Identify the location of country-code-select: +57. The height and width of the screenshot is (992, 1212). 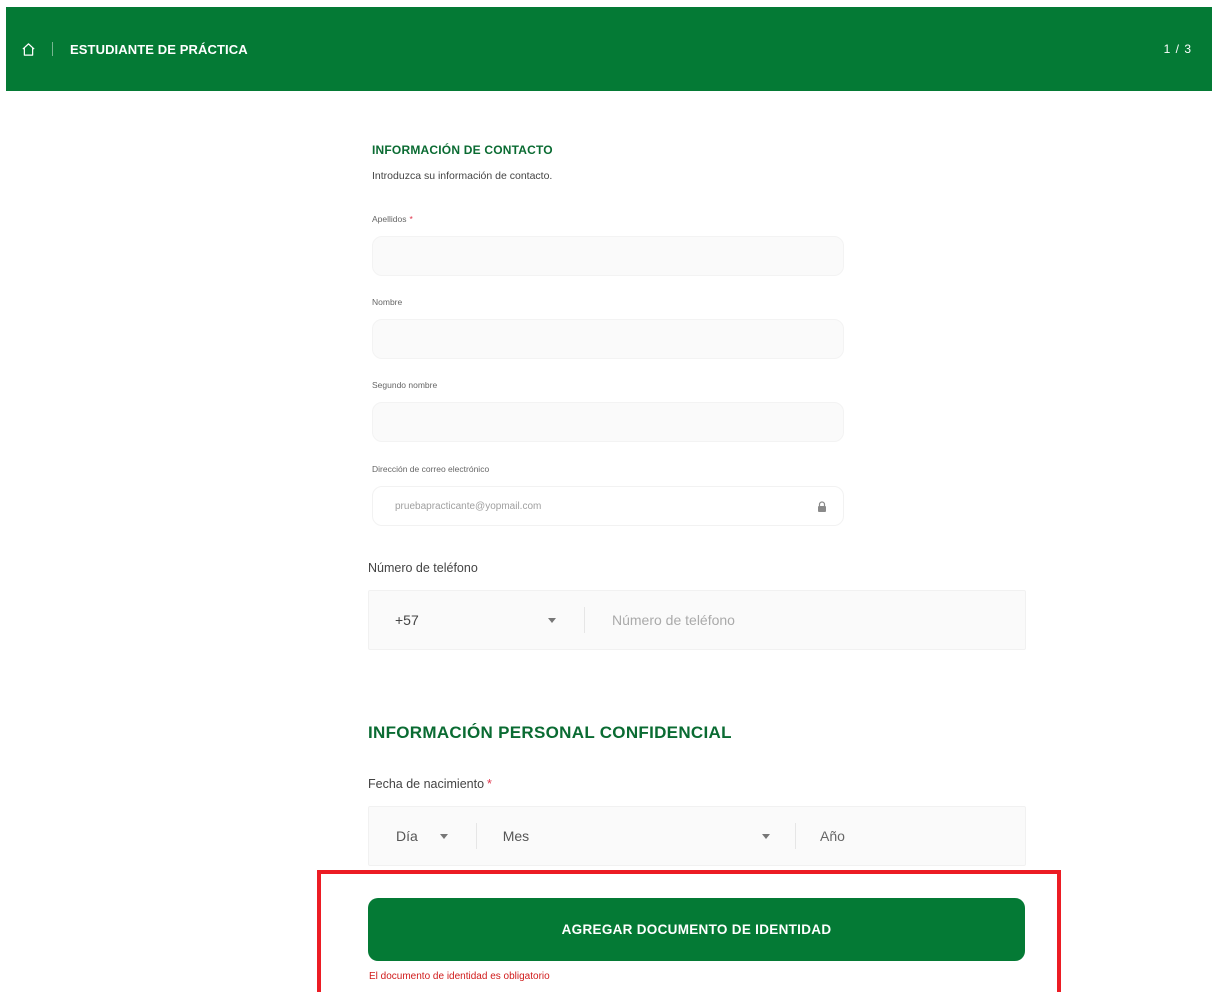
(476, 620).